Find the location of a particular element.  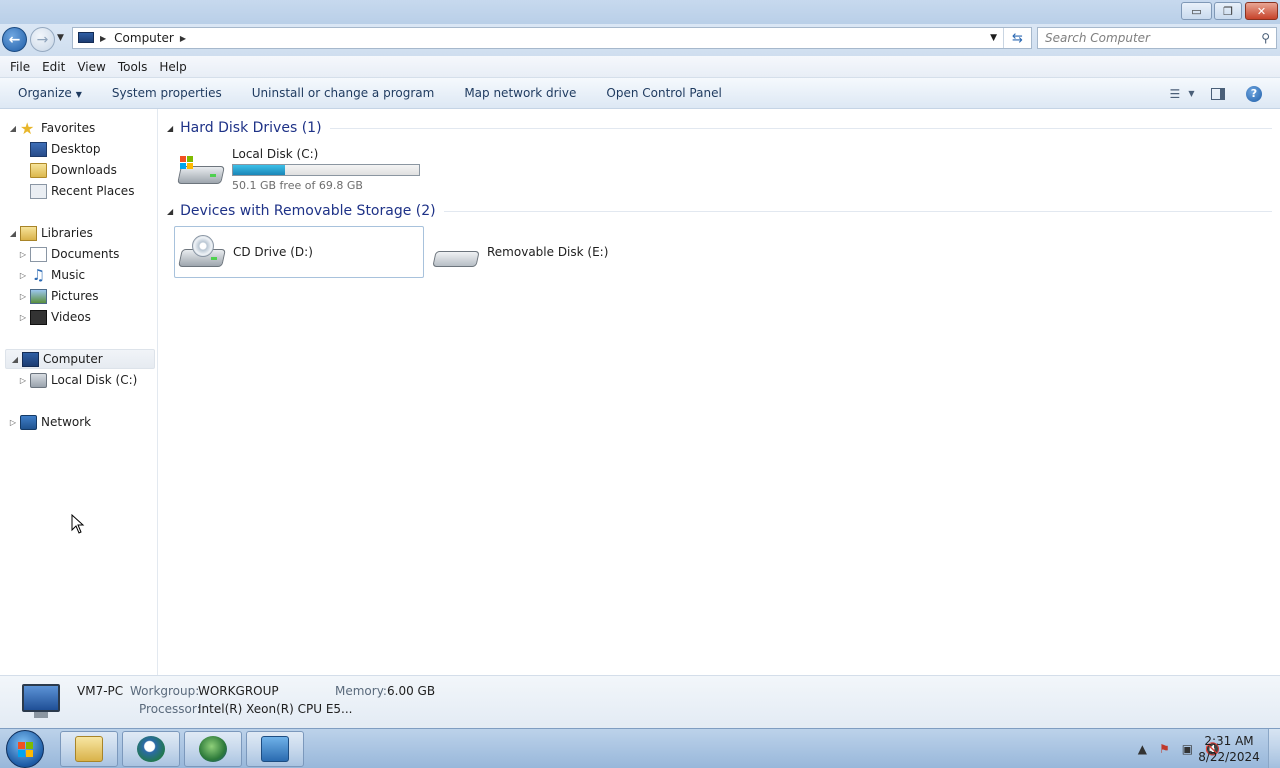

back-button: ← is located at coordinates (14, 39).